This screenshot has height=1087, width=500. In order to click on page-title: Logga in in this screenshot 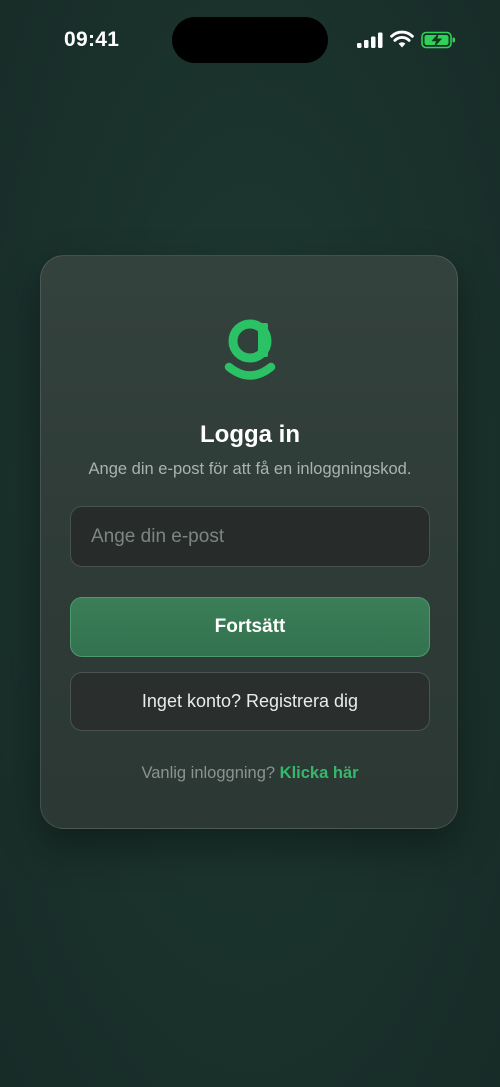, I will do `click(250, 434)`.